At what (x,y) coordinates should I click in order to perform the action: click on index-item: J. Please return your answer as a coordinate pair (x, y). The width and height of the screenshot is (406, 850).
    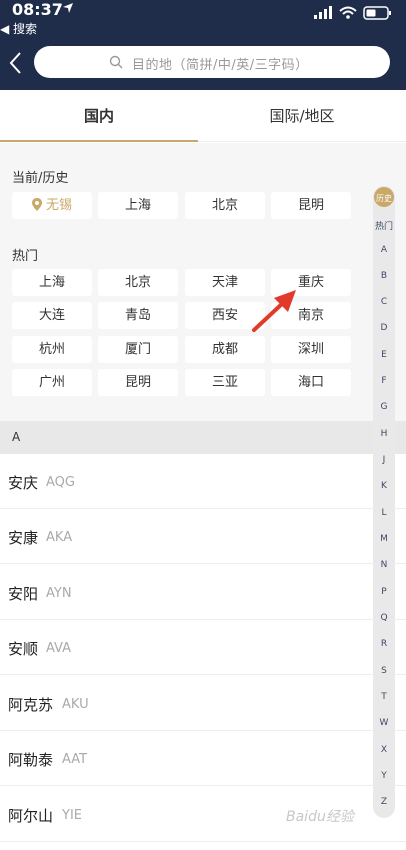
    Looking at the image, I should click on (384, 460).